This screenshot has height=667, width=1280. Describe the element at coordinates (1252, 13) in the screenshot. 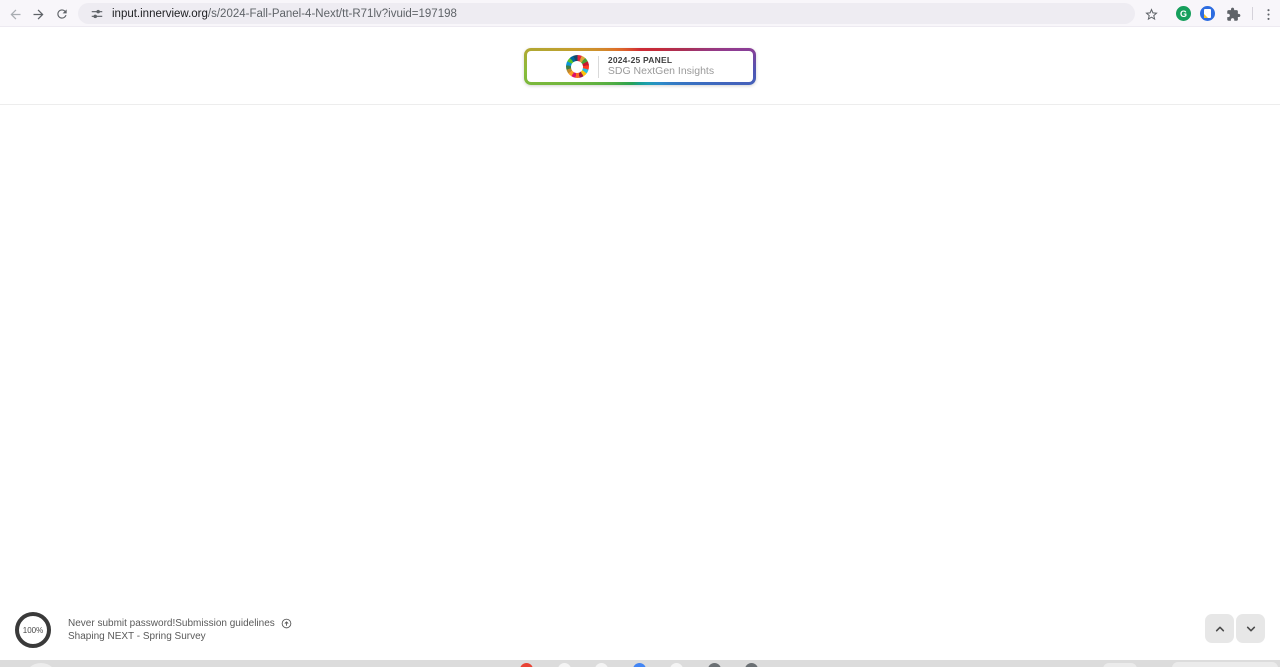

I see `toolbar-separator` at that location.